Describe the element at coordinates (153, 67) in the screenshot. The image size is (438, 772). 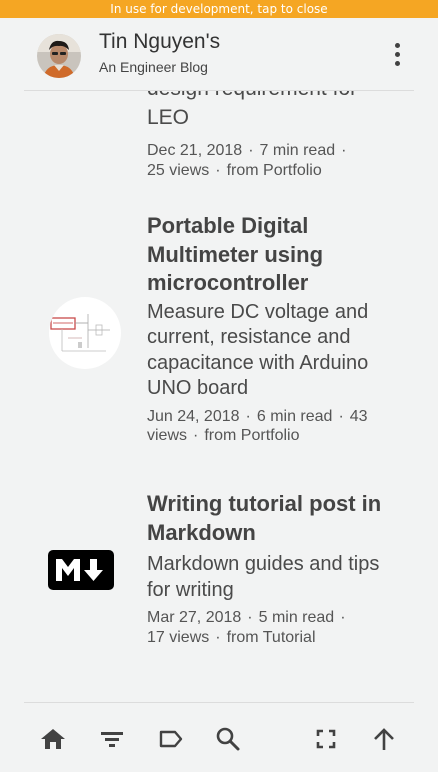
I see `site-subtitle: An Engineer Blog` at that location.